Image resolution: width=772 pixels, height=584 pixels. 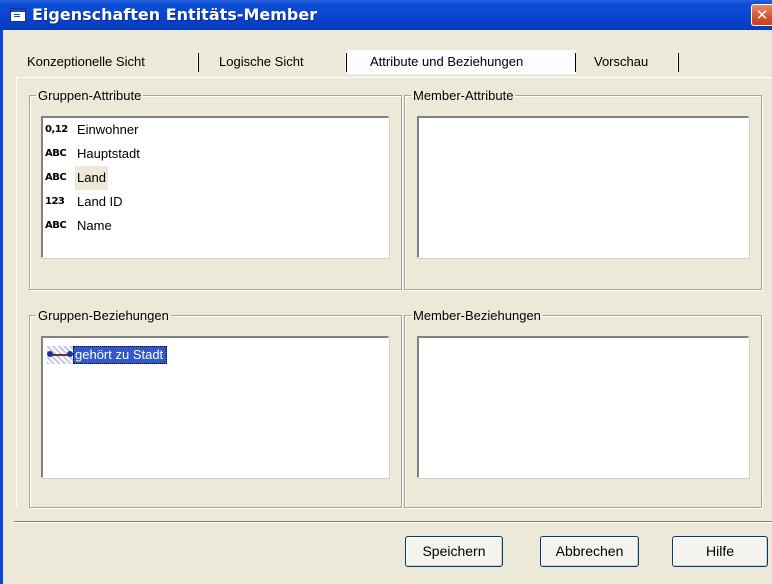 I want to click on list-item: 0,12 Einwohner, so click(x=215, y=130).